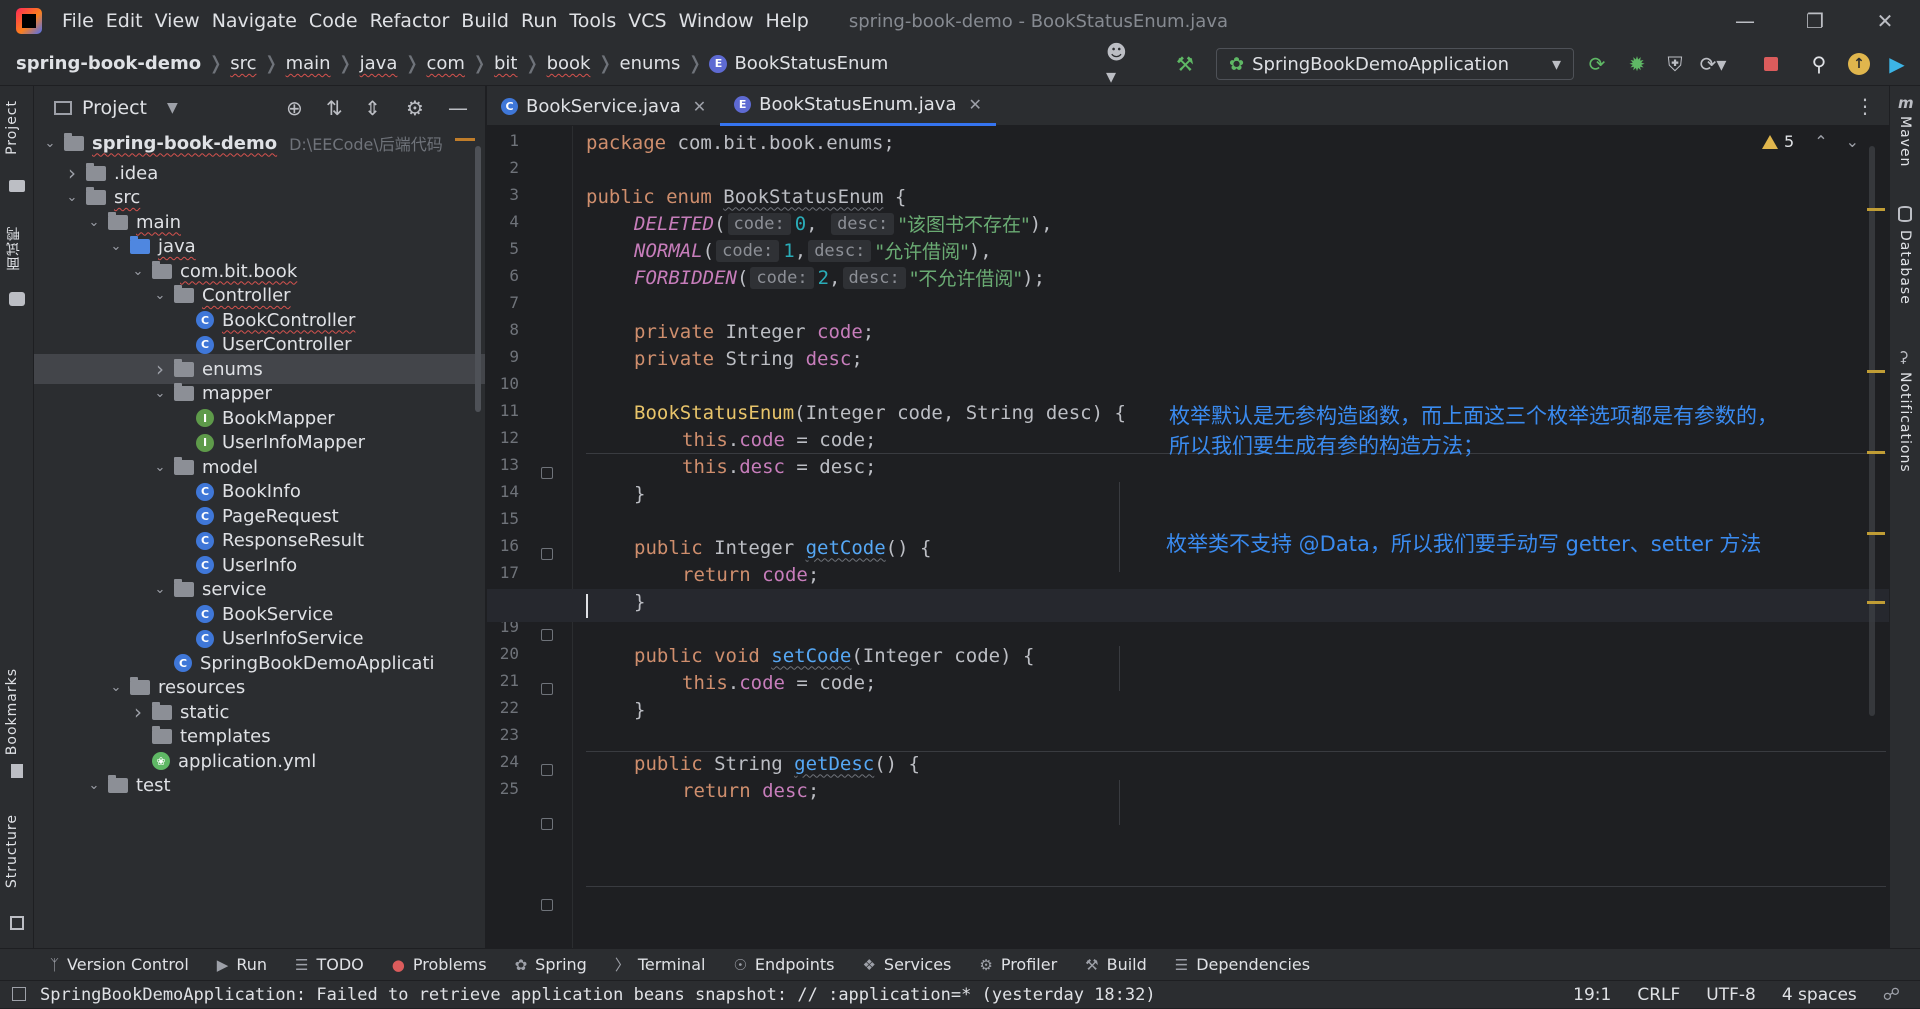 Image resolution: width=1920 pixels, height=1009 pixels. I want to click on menu-tools: Tools, so click(592, 21).